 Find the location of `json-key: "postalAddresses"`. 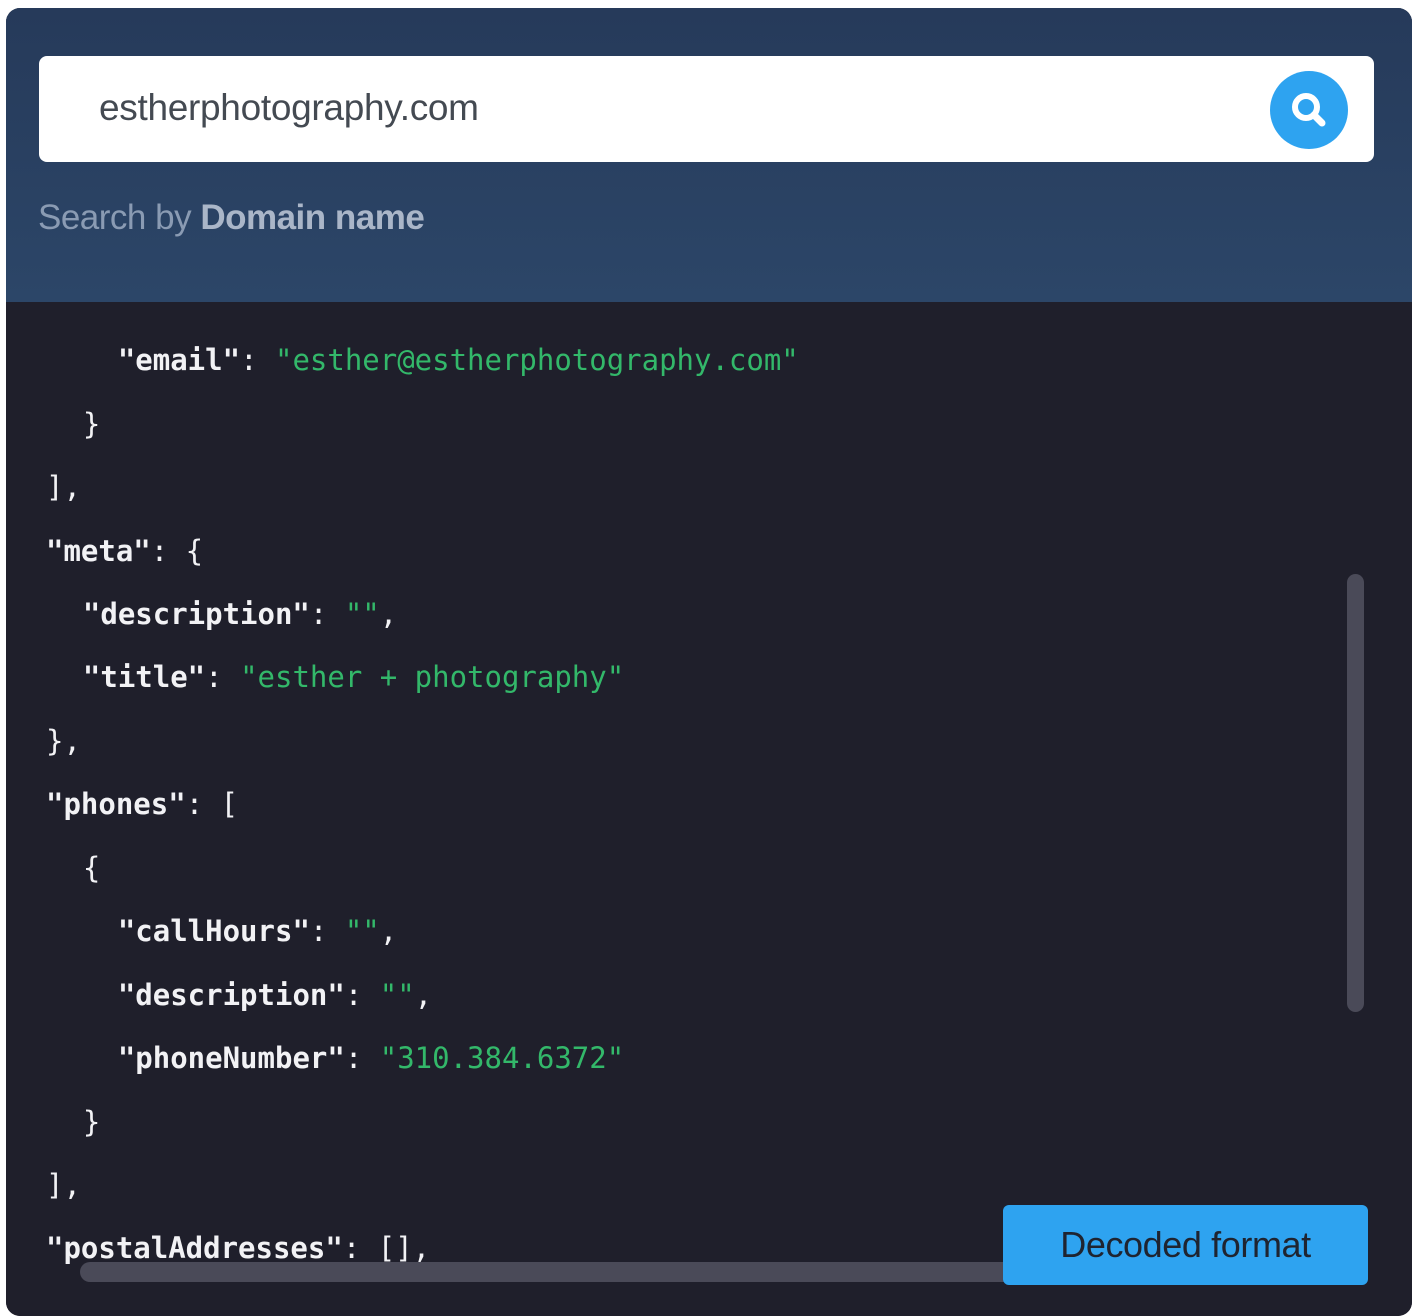

json-key: "postalAddresses" is located at coordinates (194, 1248).